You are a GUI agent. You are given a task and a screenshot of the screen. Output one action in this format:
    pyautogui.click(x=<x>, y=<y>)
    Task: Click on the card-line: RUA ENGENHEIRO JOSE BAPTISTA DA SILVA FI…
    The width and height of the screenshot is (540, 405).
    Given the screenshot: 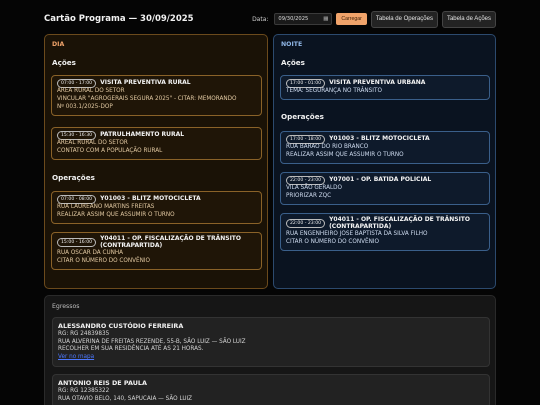 What is the action you would take?
    pyautogui.click(x=357, y=233)
    